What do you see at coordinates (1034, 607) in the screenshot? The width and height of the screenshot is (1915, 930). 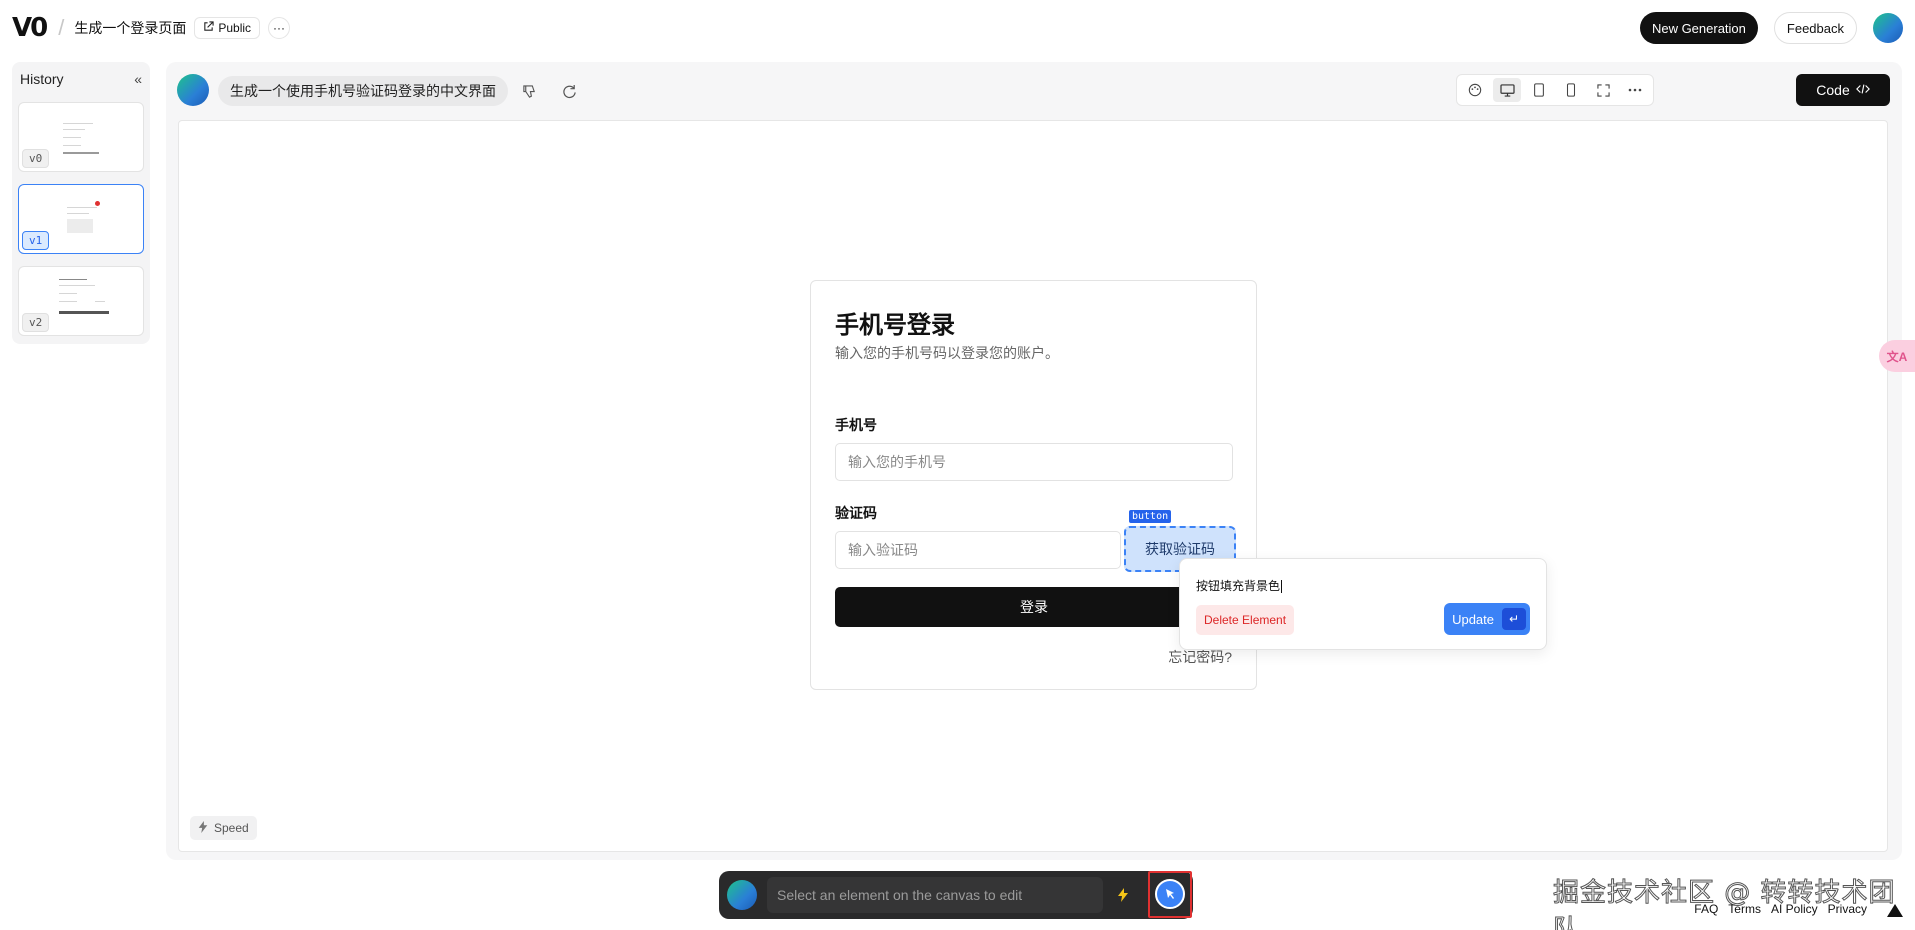 I see `login-button: 登录` at bounding box center [1034, 607].